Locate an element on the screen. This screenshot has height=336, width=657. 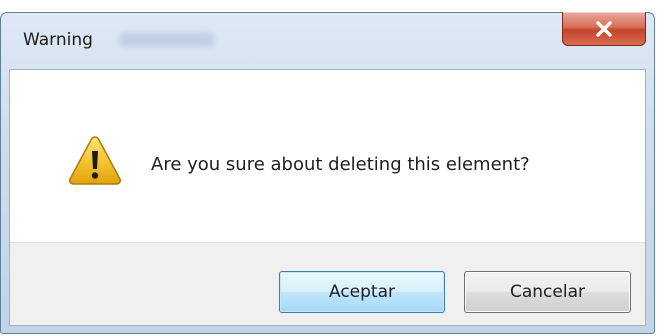
ok-button: Aceptar is located at coordinates (362, 292).